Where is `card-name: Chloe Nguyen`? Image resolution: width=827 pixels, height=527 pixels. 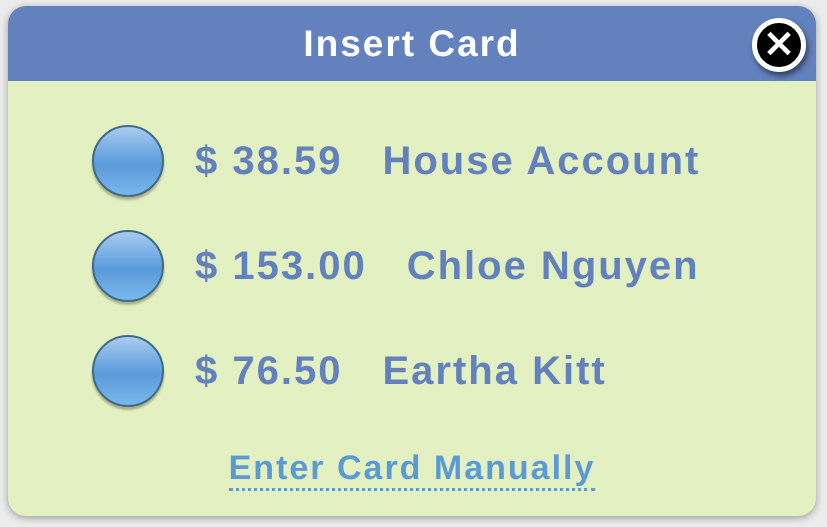
card-name: Chloe Nguyen is located at coordinates (553, 266).